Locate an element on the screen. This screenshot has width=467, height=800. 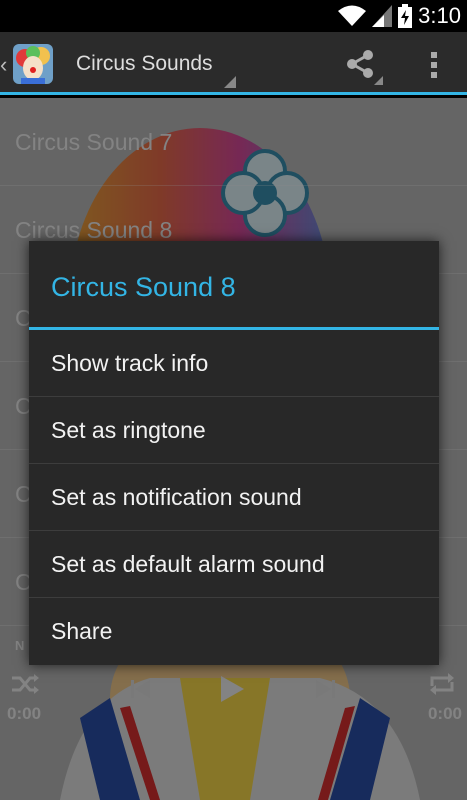
menu-item-share: Share is located at coordinates (234, 631).